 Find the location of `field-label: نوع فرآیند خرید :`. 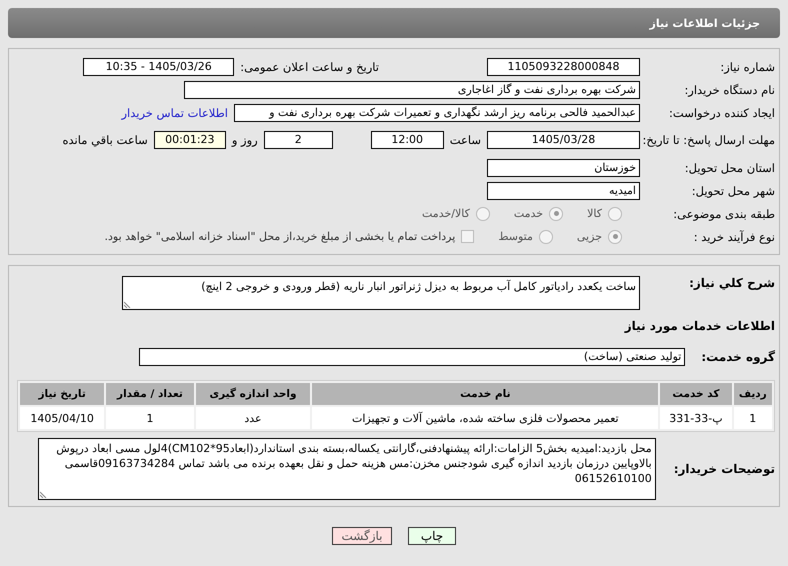

field-label: نوع فرآیند خرید : is located at coordinates (733, 237).